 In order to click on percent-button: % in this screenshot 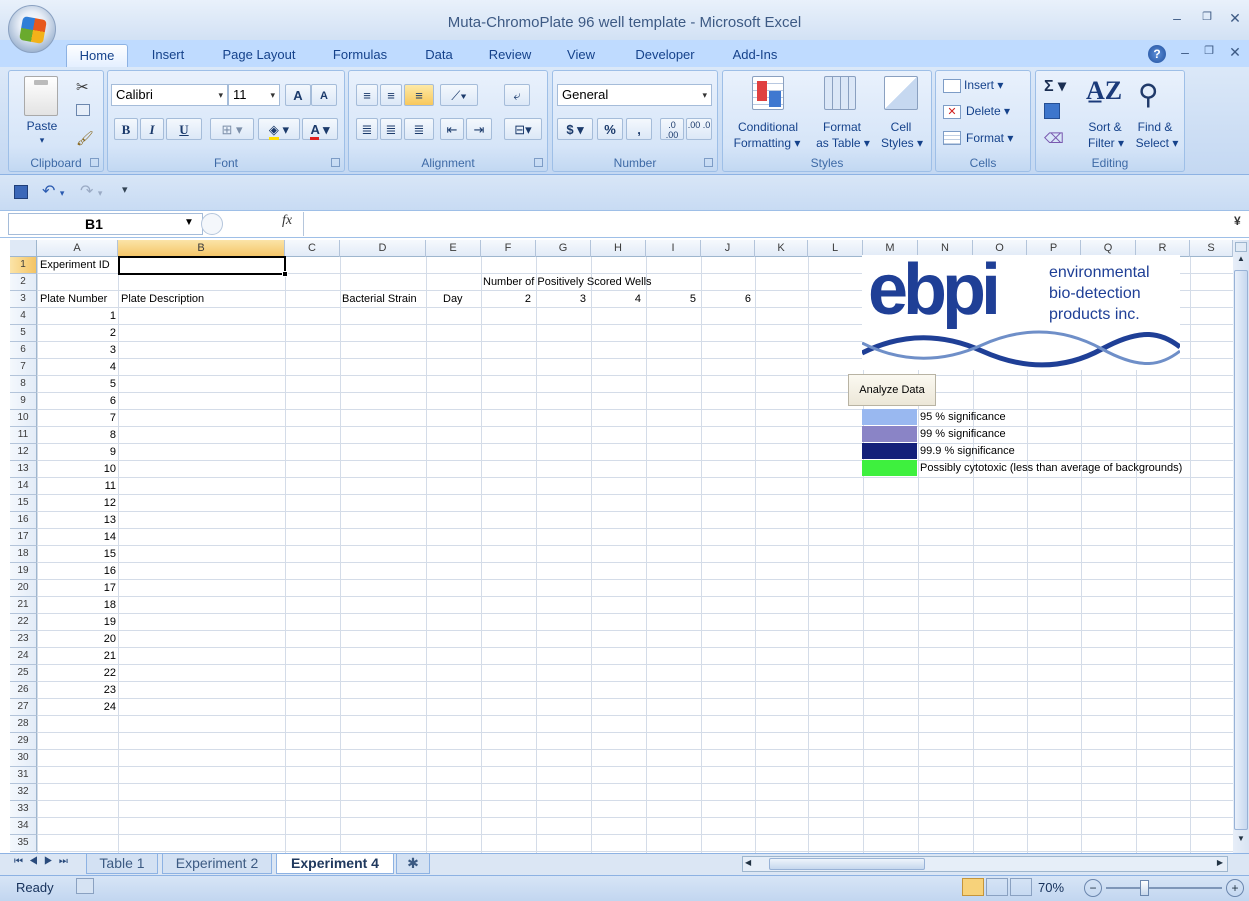, I will do `click(610, 129)`.